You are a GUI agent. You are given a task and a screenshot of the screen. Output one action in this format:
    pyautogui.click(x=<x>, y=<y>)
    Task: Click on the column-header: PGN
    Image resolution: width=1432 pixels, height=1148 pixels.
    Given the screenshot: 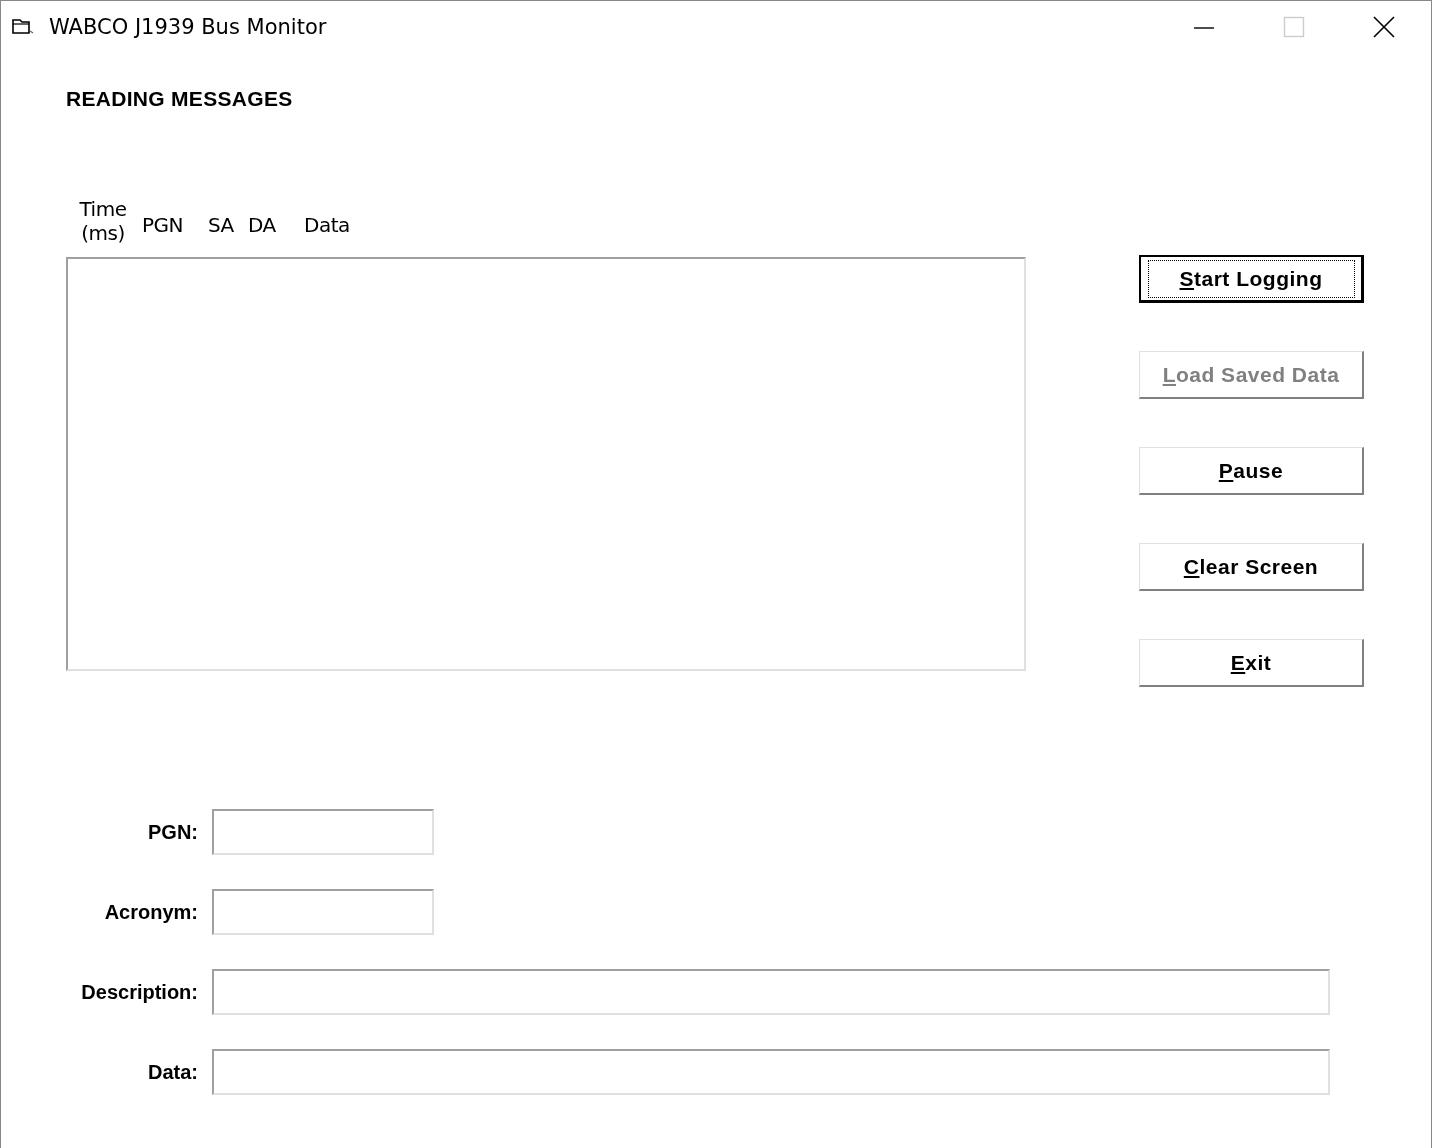 What is the action you would take?
    pyautogui.click(x=163, y=226)
    